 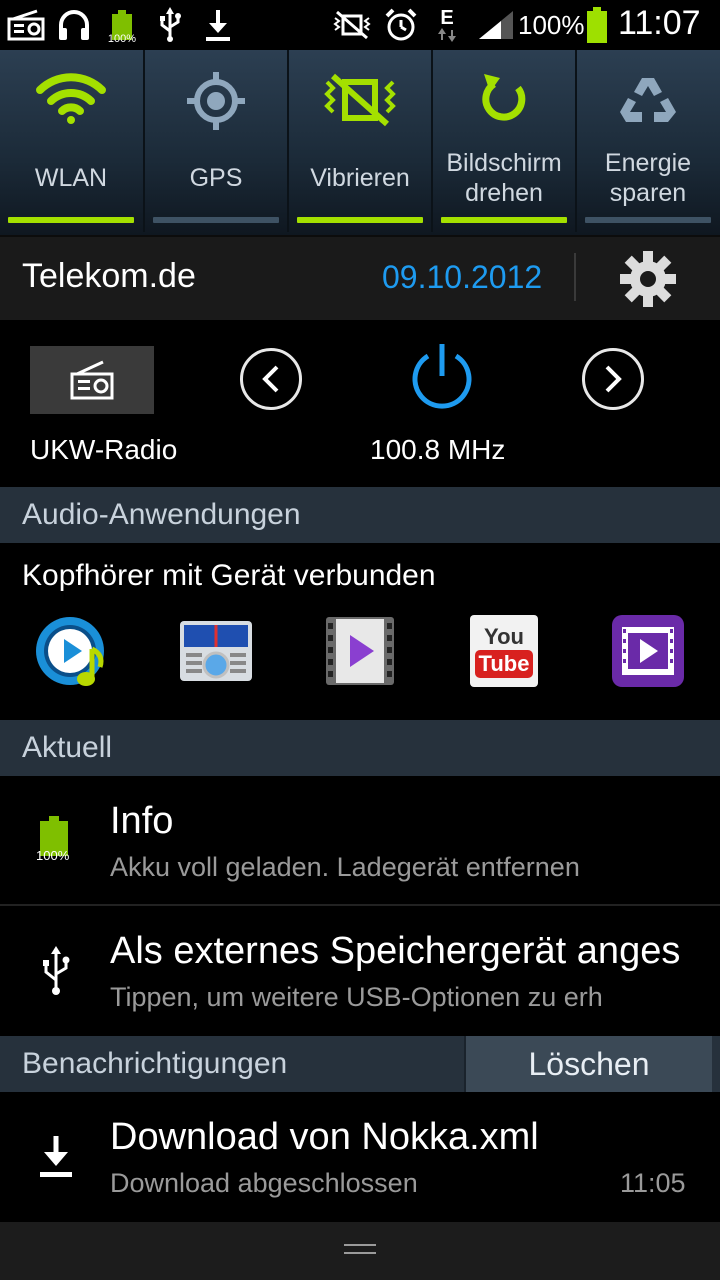 I want to click on radio-label: UKW-Radio, so click(x=104, y=449).